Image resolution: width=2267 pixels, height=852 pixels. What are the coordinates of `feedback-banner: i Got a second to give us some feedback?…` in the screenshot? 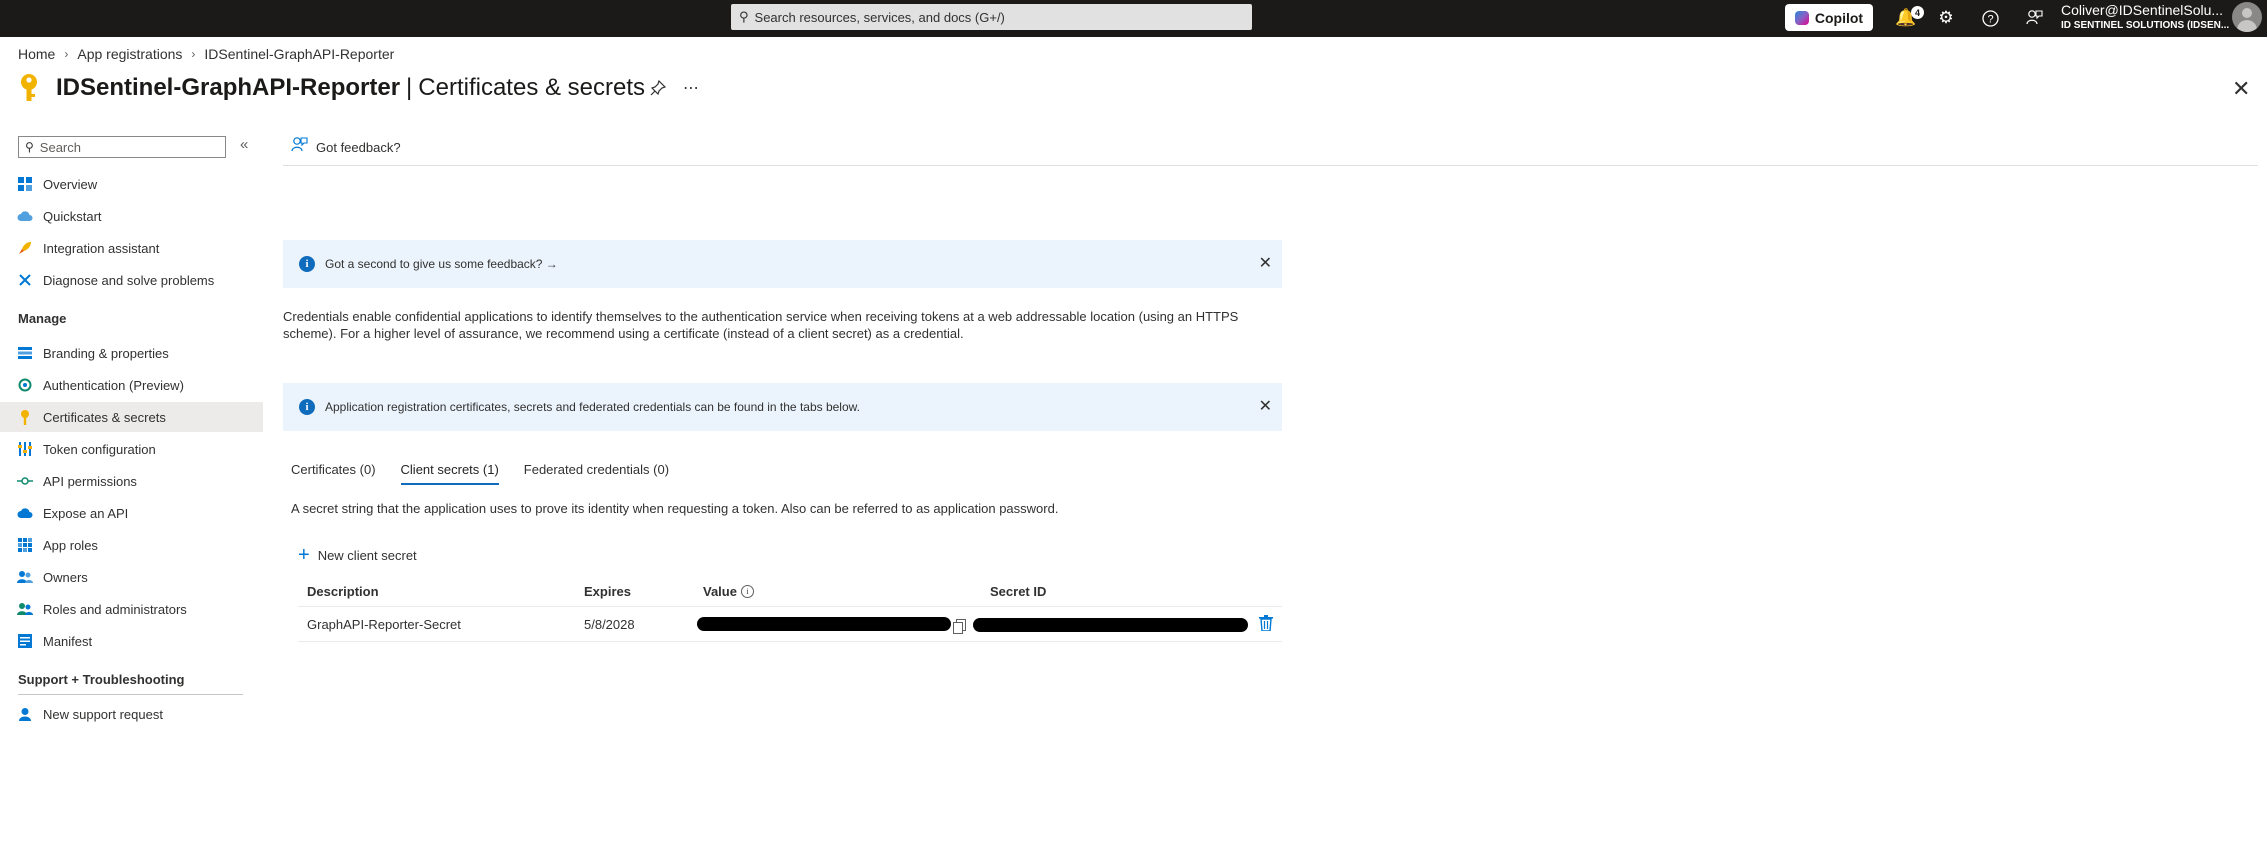 It's located at (782, 264).